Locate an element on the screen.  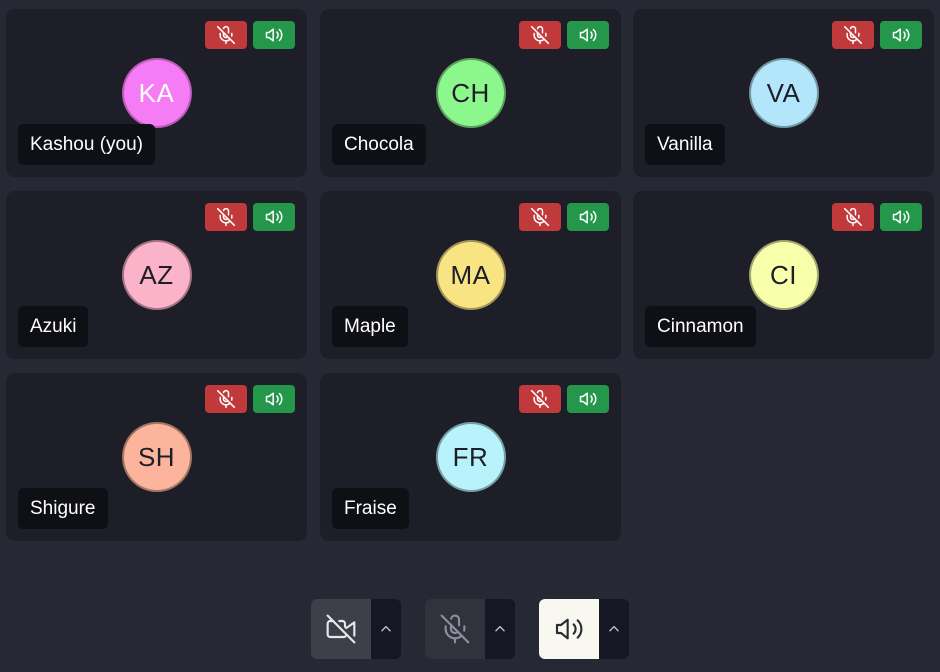
avatar: AZ is located at coordinates (156, 275).